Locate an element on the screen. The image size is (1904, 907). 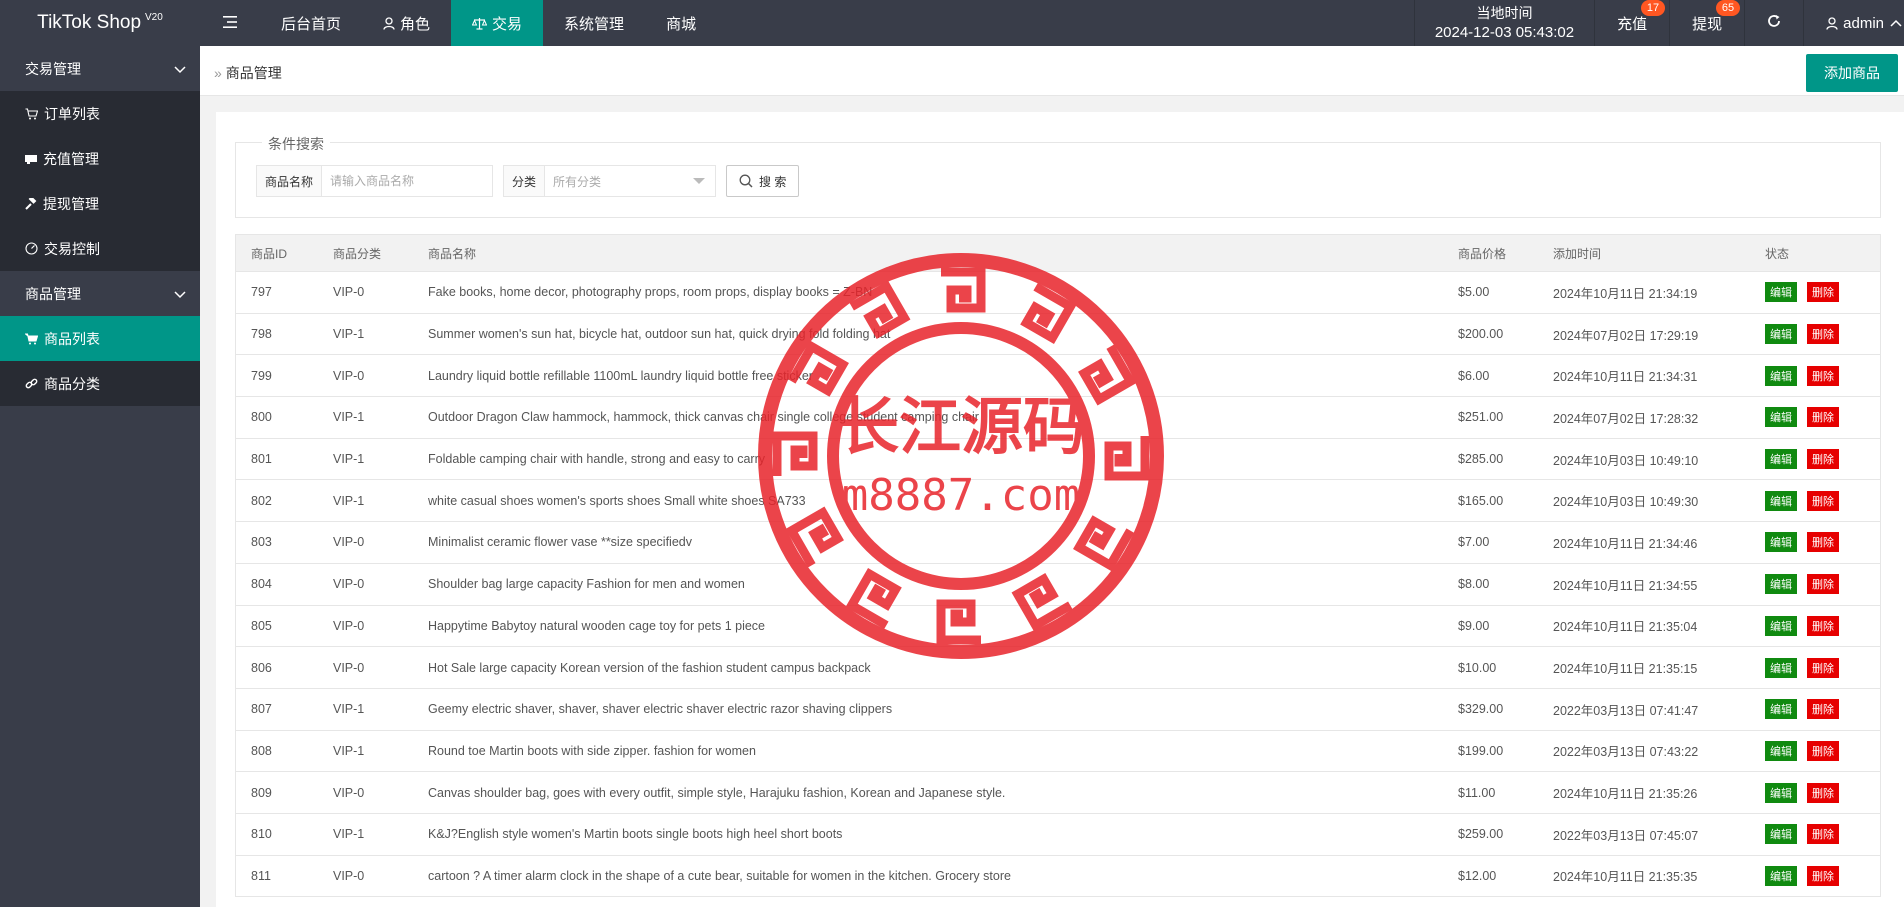
col-header-id: 商品ID is located at coordinates (277, 253).